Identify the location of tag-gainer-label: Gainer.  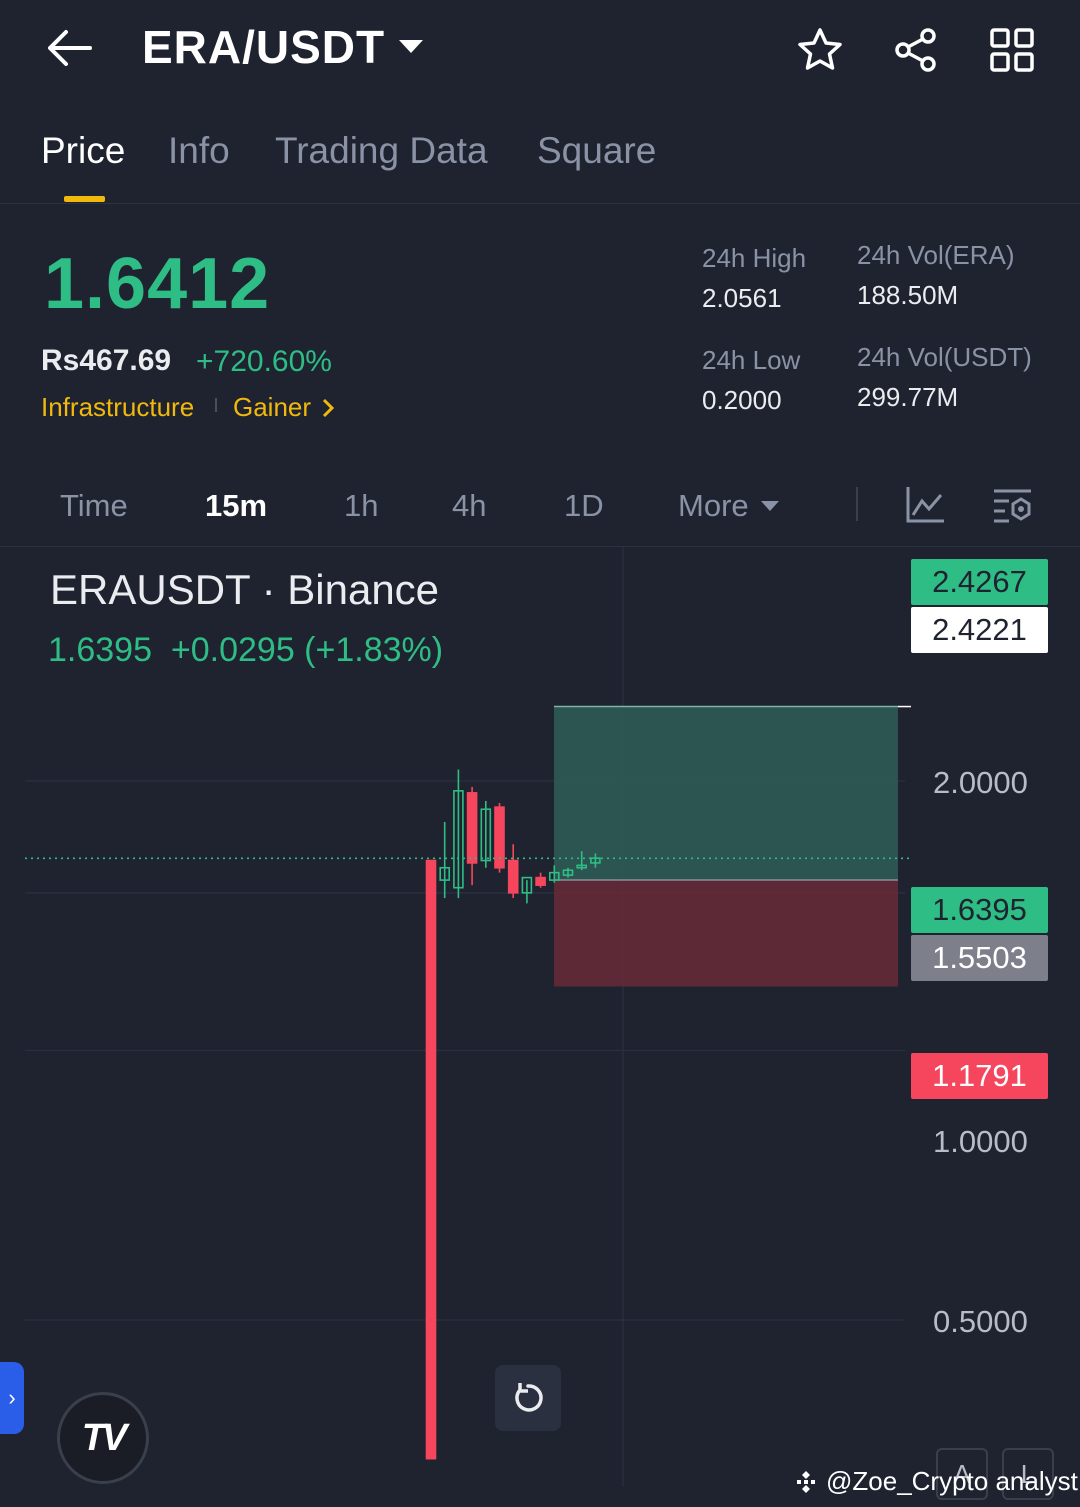
(272, 407).